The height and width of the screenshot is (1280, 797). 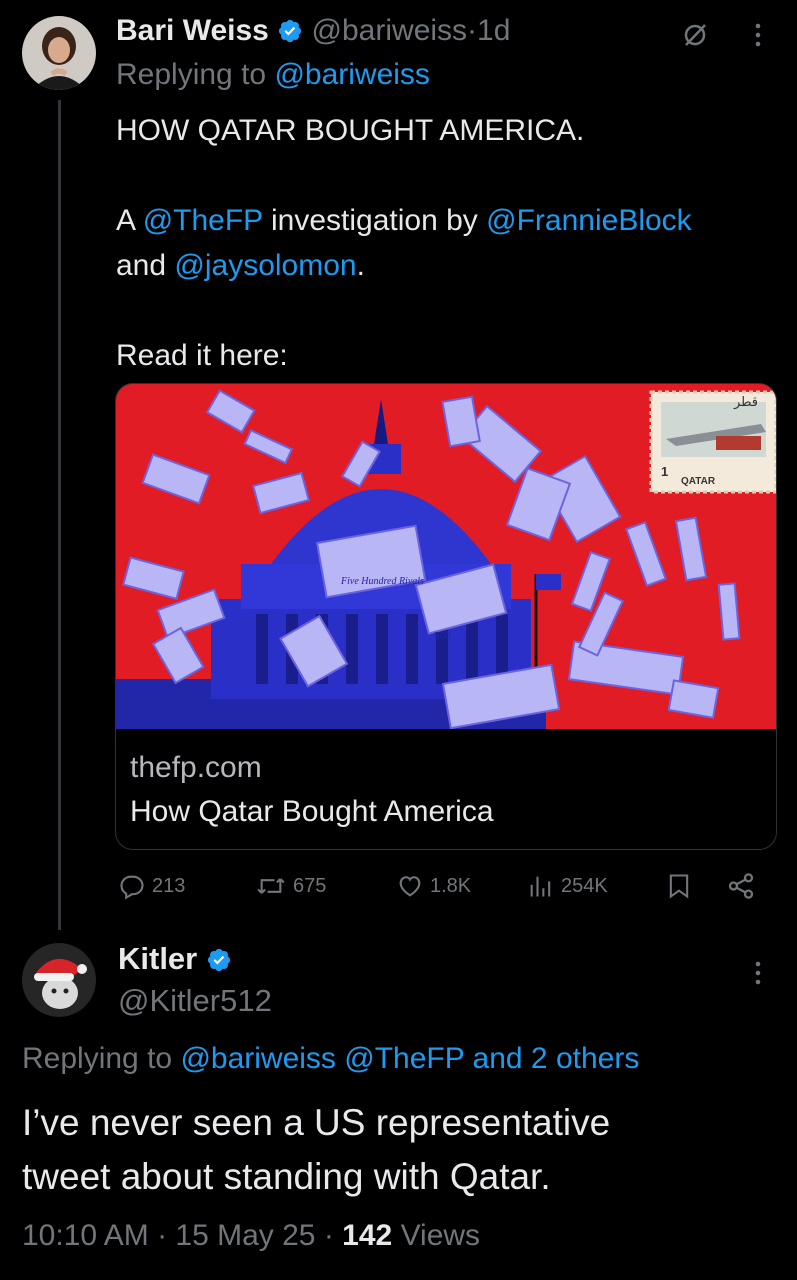 I want to click on author-handle: @Kitler512, so click(x=195, y=1001).